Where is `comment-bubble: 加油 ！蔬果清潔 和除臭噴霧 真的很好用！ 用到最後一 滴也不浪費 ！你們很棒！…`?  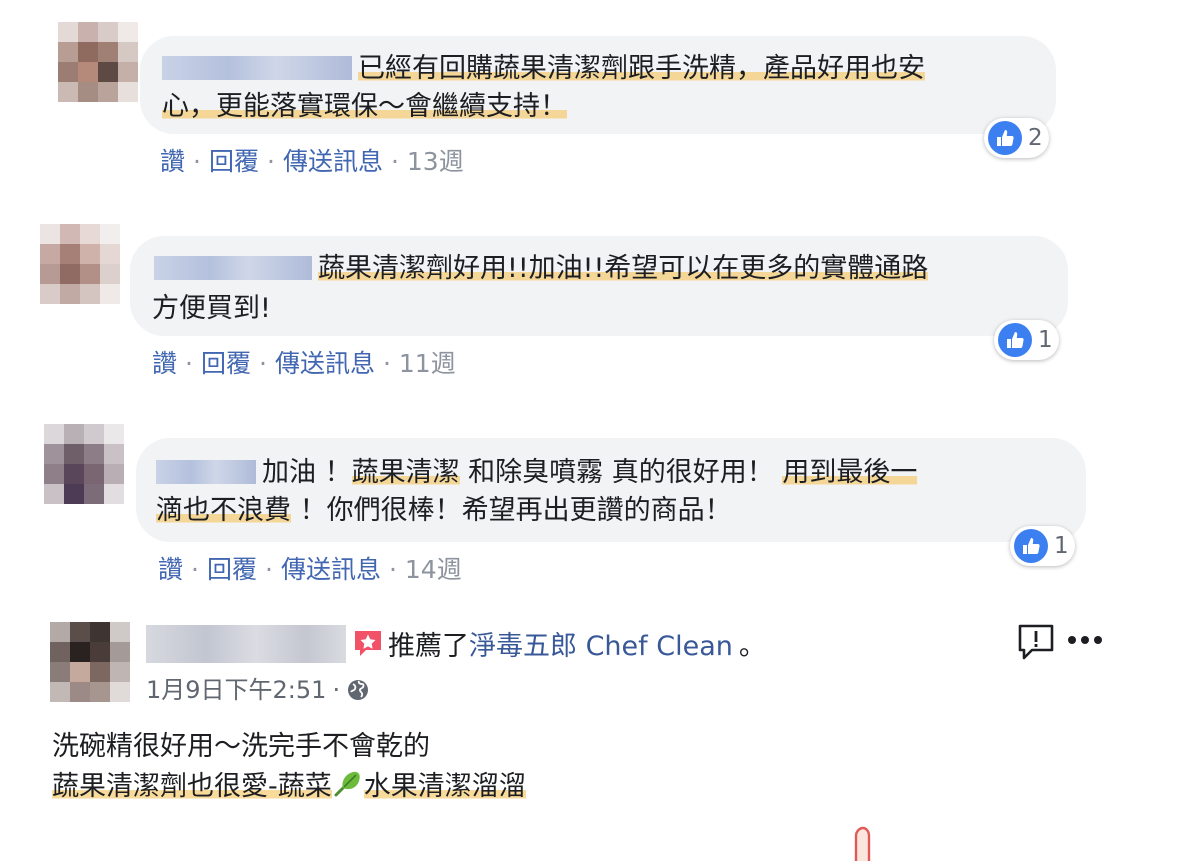
comment-bubble: 加油 ！蔬果清潔 和除臭噴霧 真的很好用！ 用到最後一 滴也不浪費 ！你們很棒！… is located at coordinates (611, 490).